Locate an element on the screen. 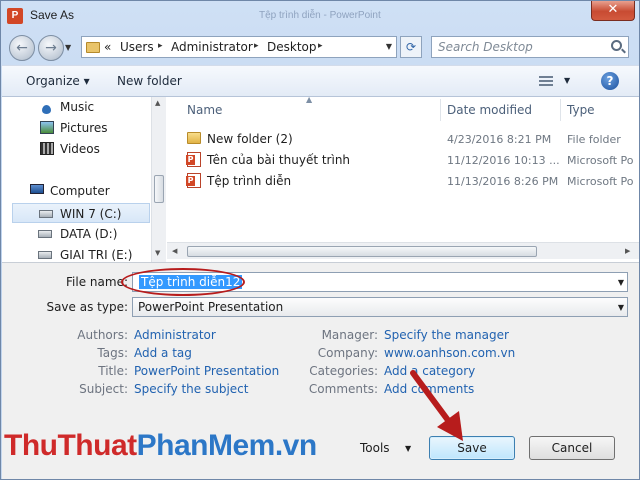 The width and height of the screenshot is (640, 480). new-folder-button: New folder is located at coordinates (149, 81).